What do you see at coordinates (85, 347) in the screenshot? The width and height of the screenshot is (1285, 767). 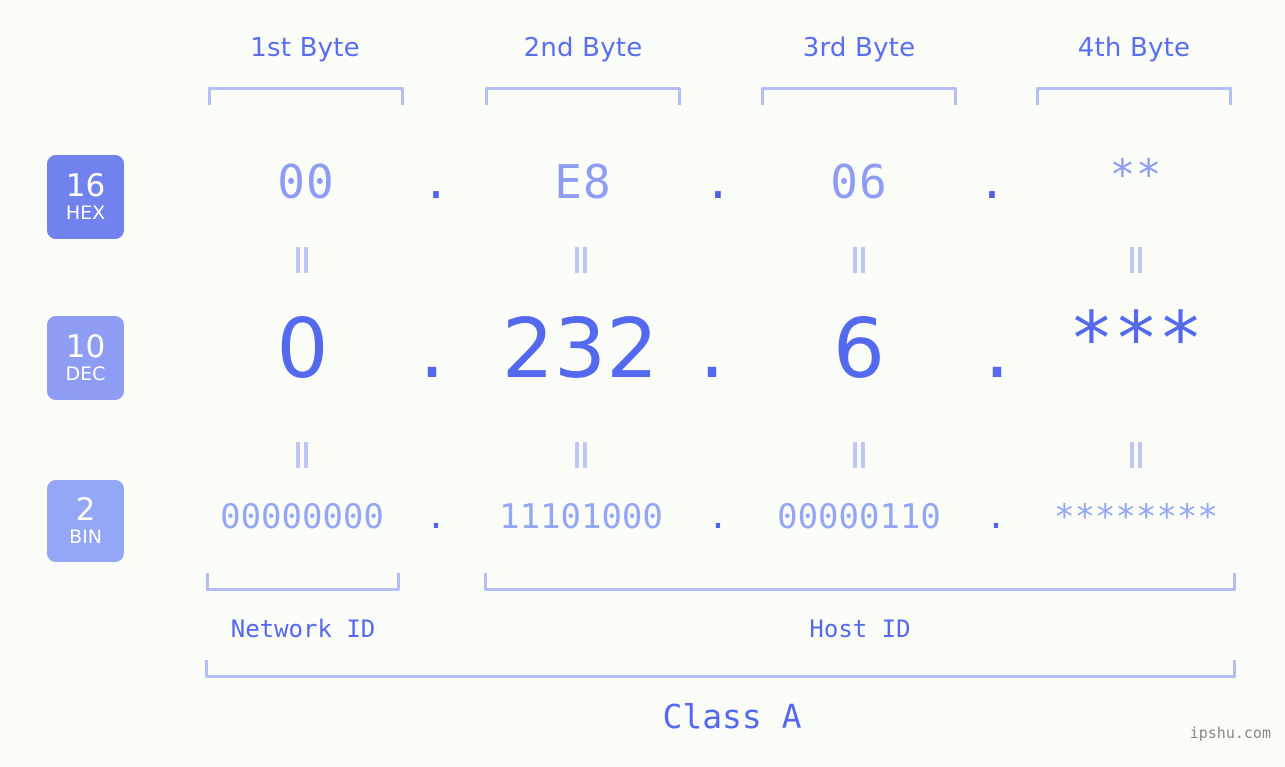 I see `base-badge-dec-number: 10` at bounding box center [85, 347].